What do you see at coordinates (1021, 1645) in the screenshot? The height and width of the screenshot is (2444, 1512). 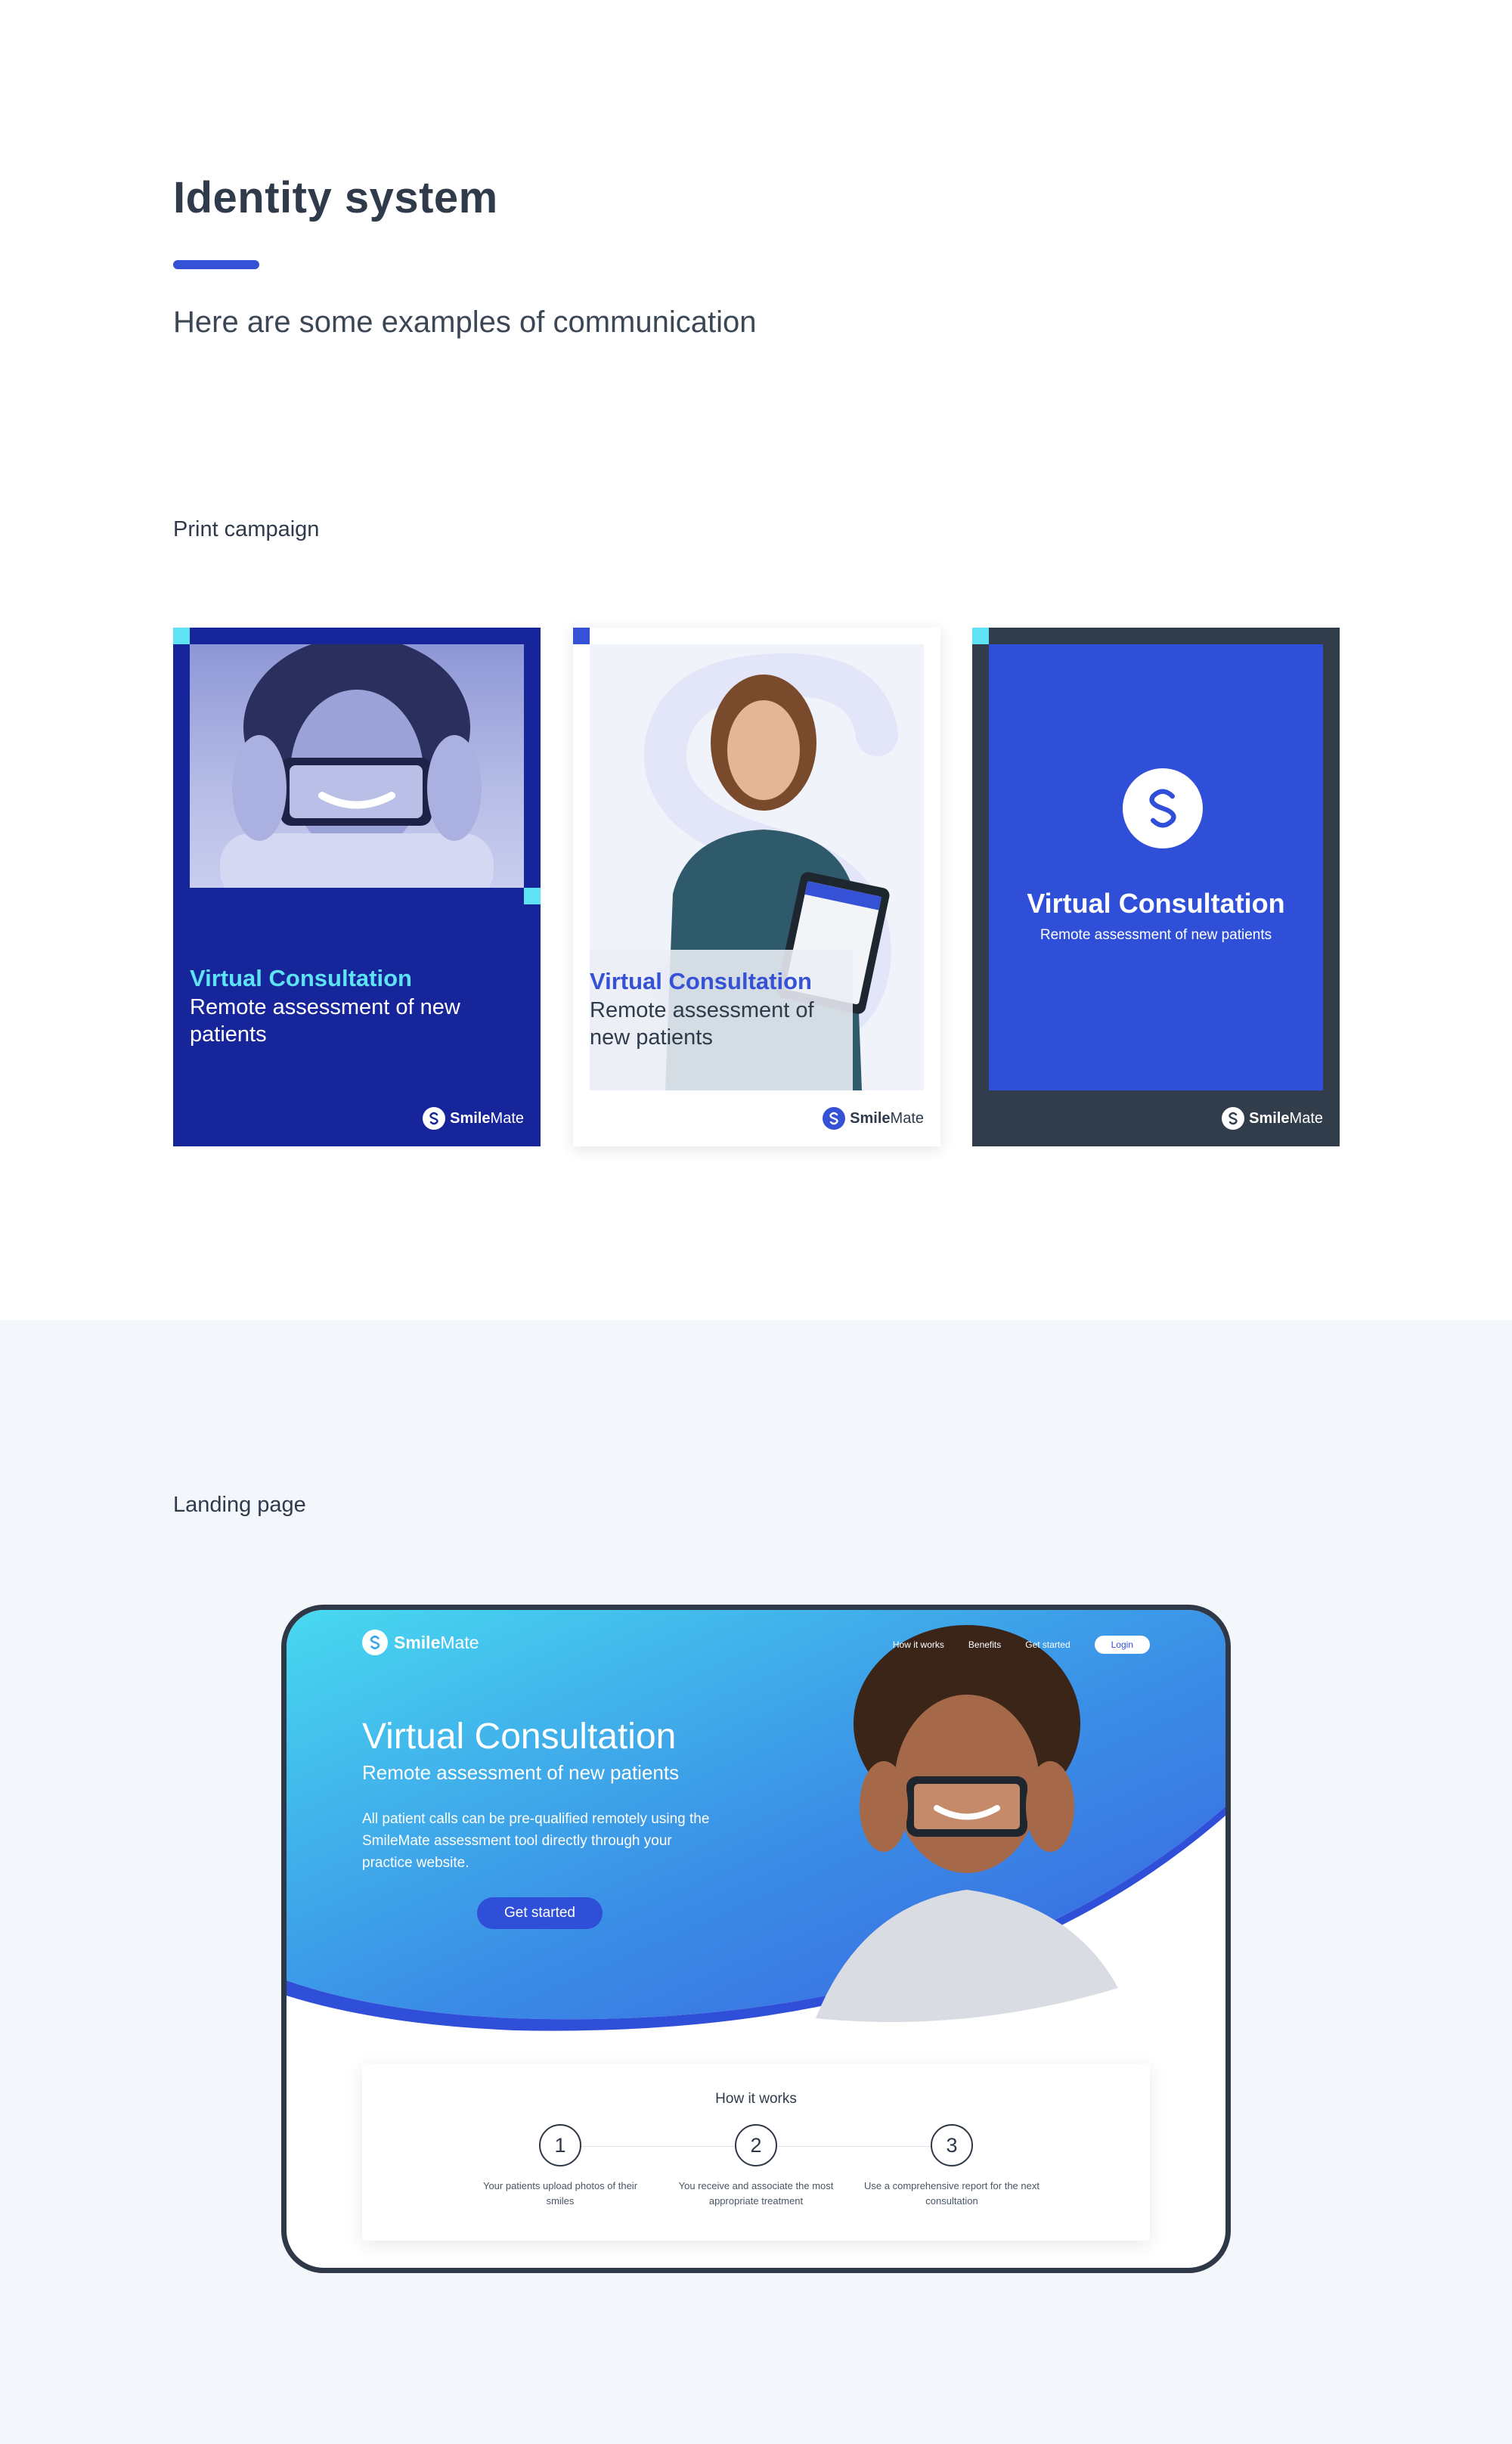 I see `lp-nav: How it works Benefits Get started Login` at bounding box center [1021, 1645].